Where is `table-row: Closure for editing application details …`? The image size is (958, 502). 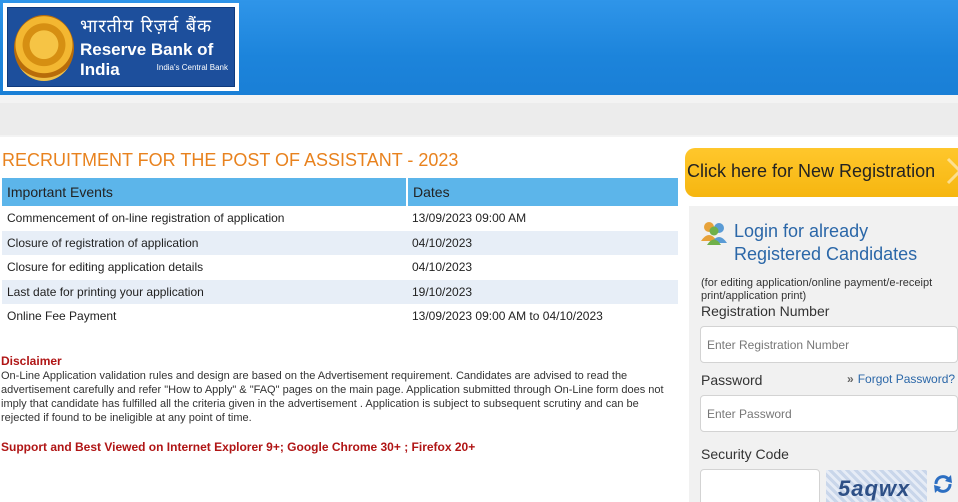 table-row: Closure for editing application details … is located at coordinates (340, 267).